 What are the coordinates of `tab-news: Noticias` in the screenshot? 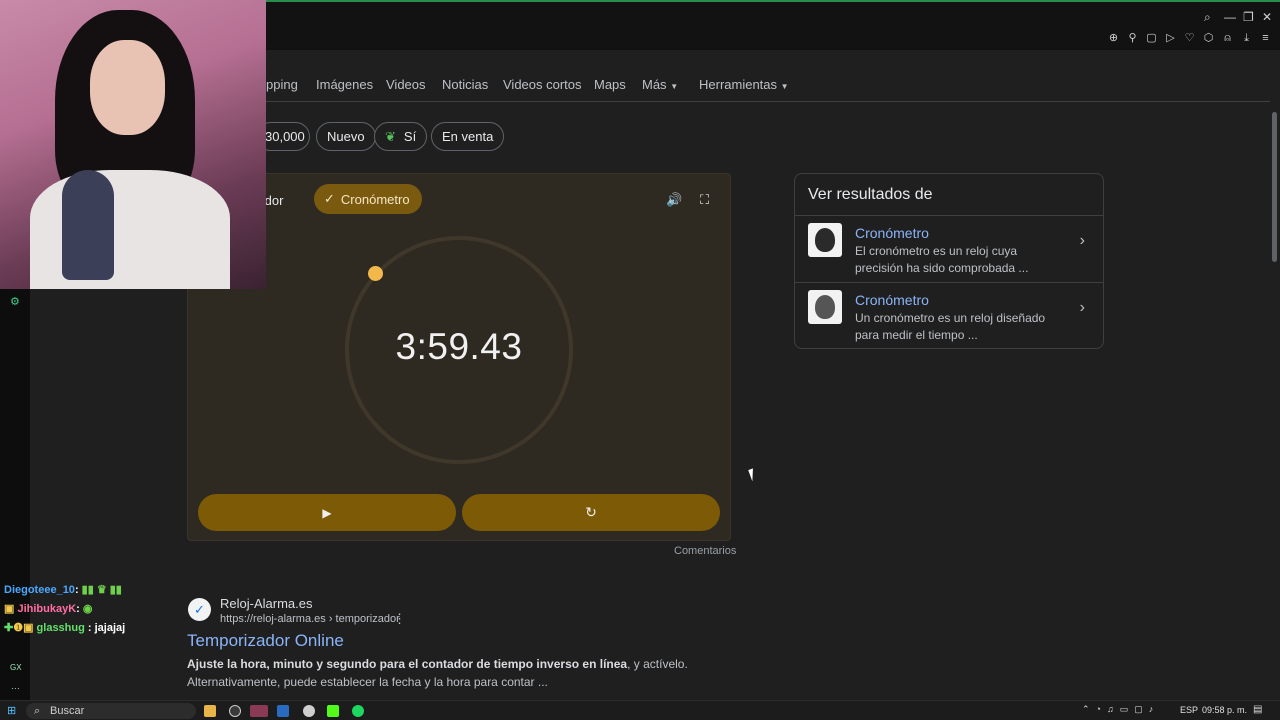 It's located at (465, 84).